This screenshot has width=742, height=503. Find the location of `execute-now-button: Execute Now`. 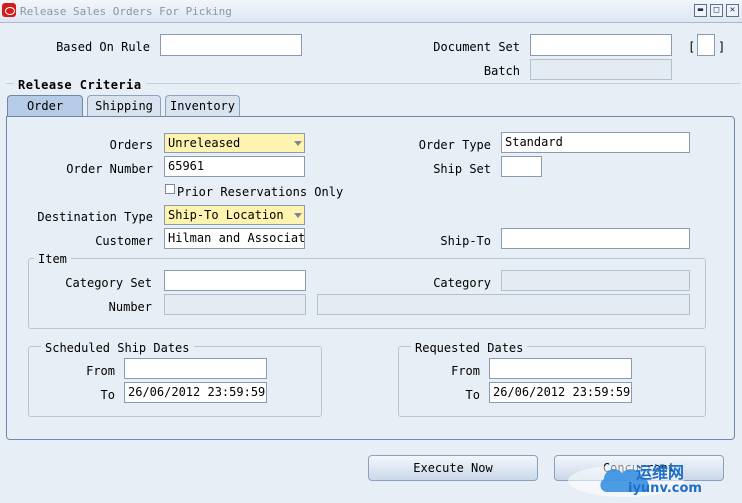

execute-now-button: Execute Now is located at coordinates (453, 468).